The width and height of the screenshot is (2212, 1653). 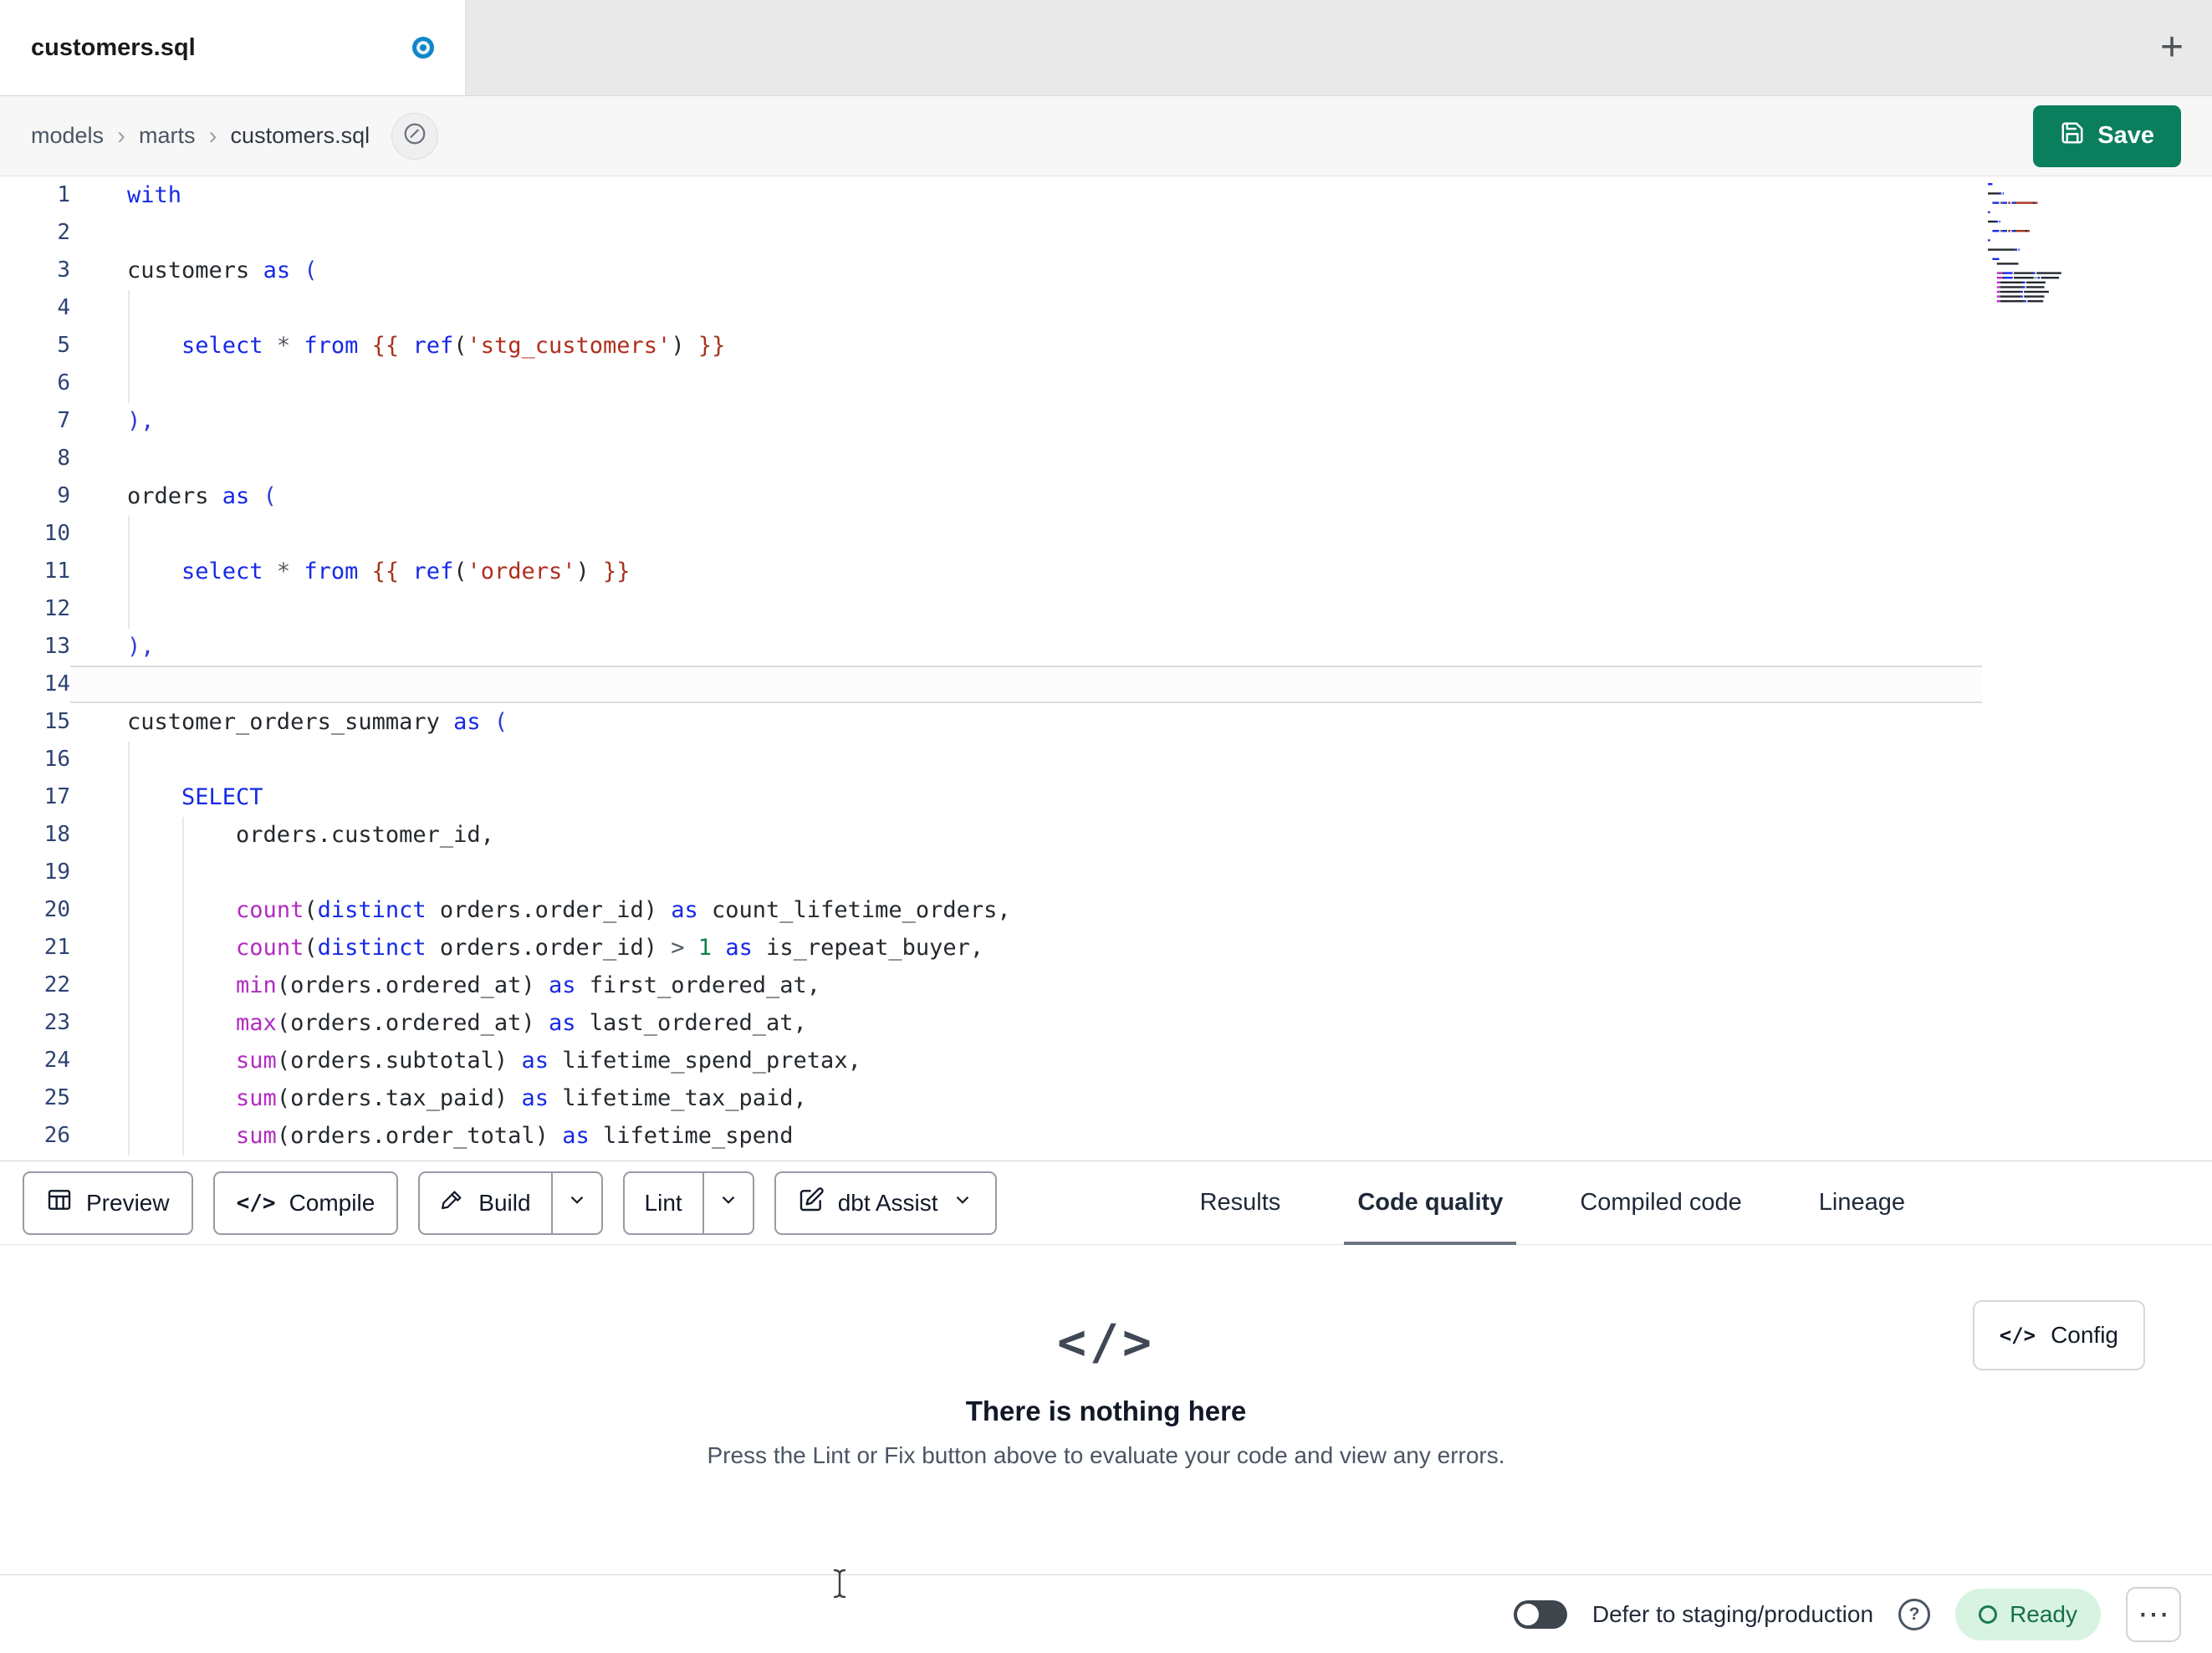 What do you see at coordinates (1106, 195) in the screenshot?
I see `code-line-1: 1 with` at bounding box center [1106, 195].